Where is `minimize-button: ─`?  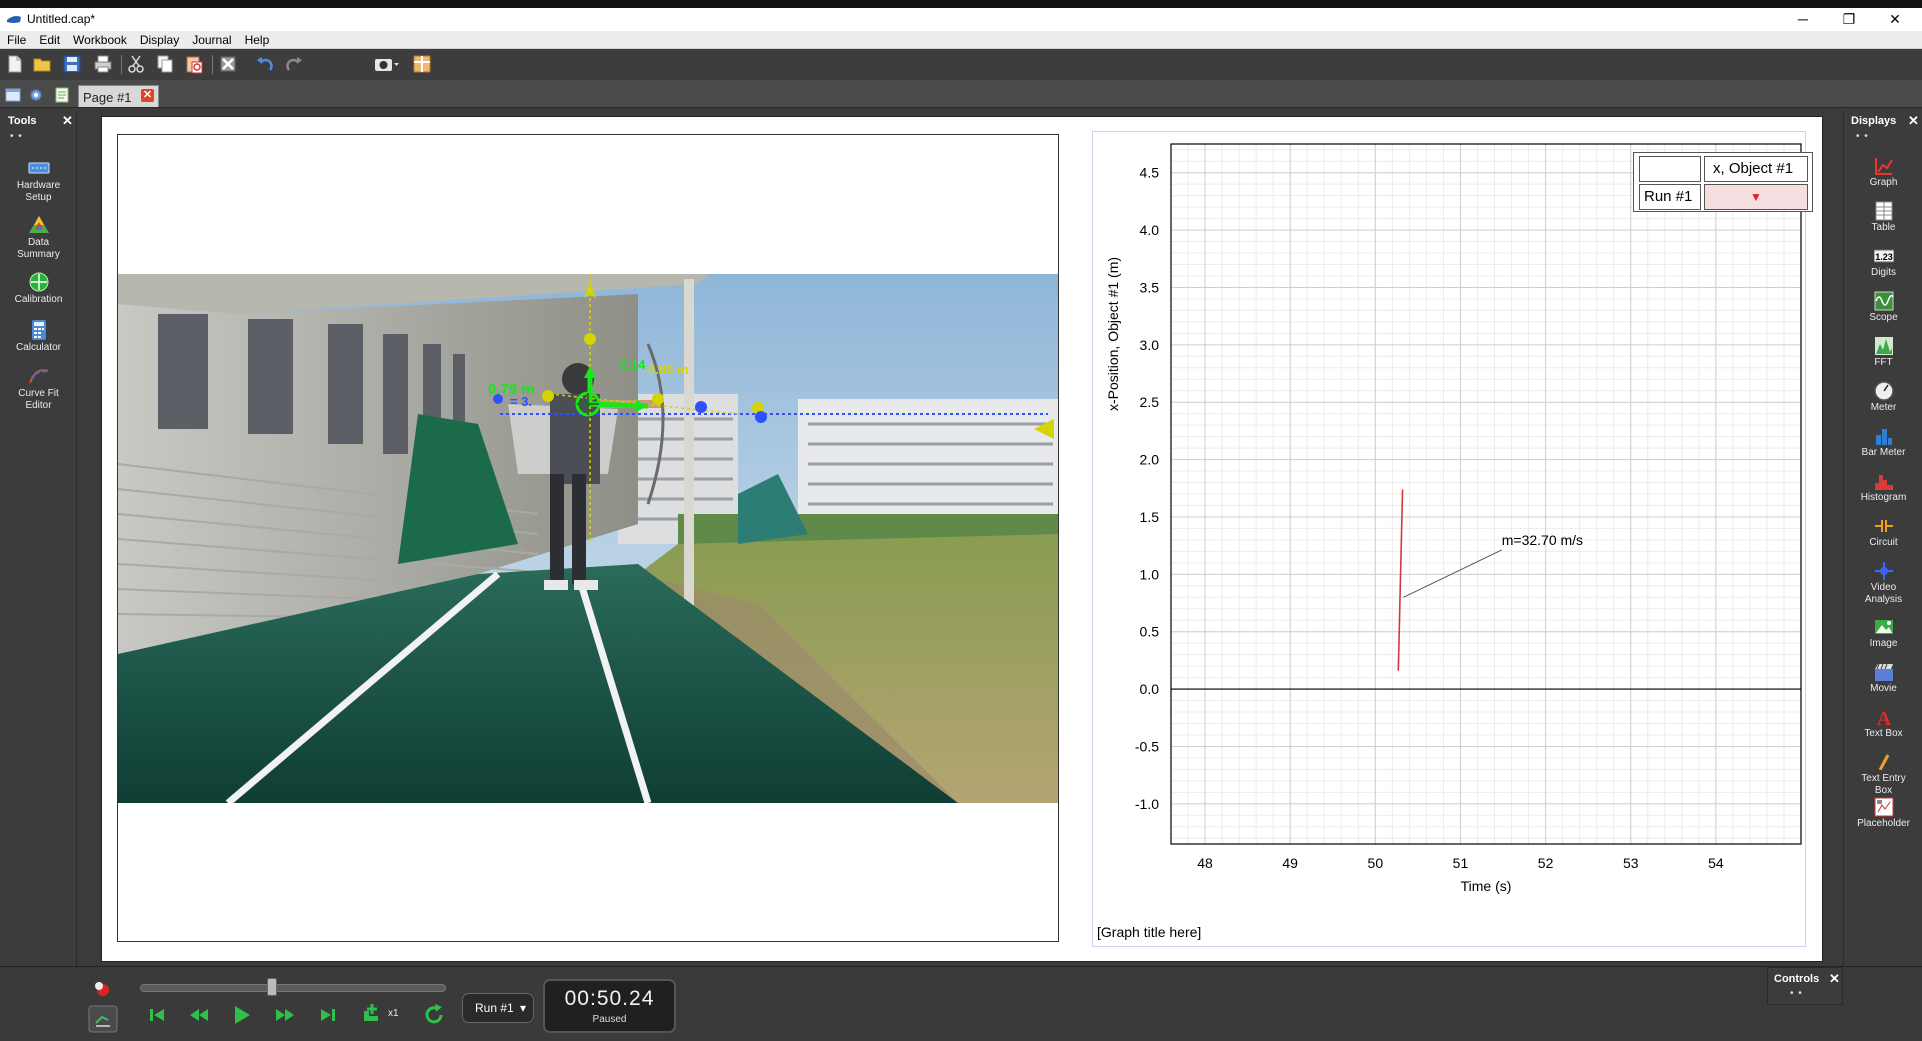 minimize-button: ─ is located at coordinates (1803, 19).